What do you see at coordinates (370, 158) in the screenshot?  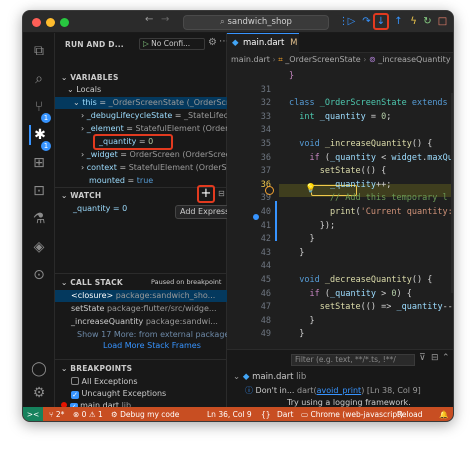 I see `code-line: if (_quantity < widget.maxQu` at bounding box center [370, 158].